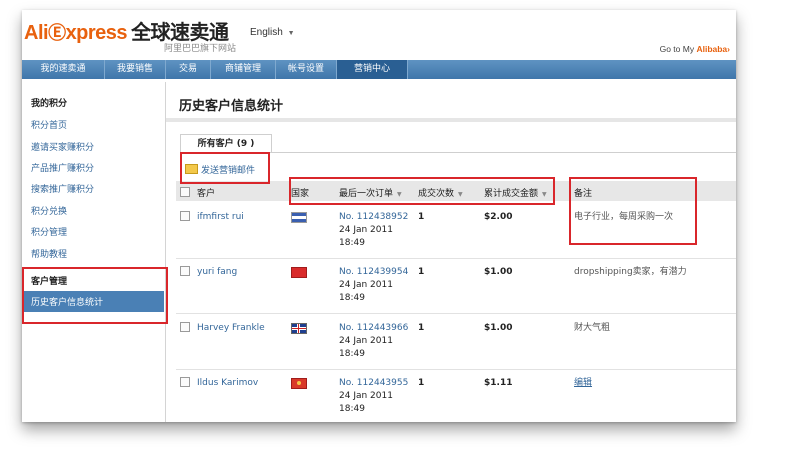  I want to click on column-last-order: 最后一次订单 ▼, so click(370, 192).